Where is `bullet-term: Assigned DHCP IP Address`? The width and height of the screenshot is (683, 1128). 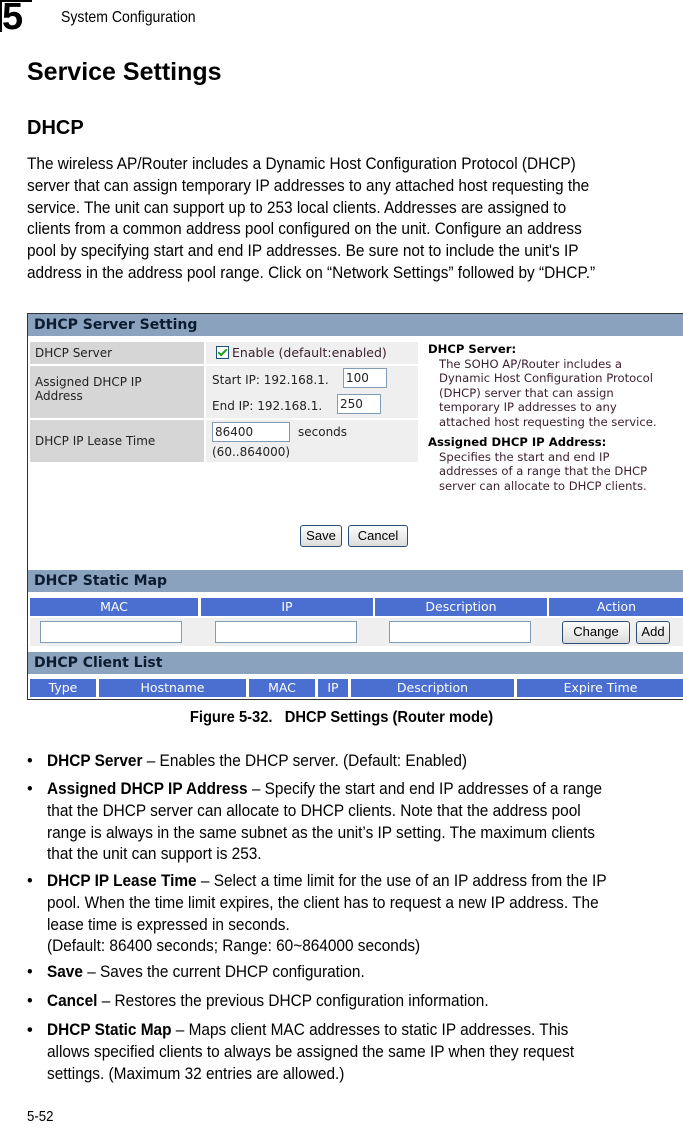
bullet-term: Assigned DHCP IP Address is located at coordinates (147, 789).